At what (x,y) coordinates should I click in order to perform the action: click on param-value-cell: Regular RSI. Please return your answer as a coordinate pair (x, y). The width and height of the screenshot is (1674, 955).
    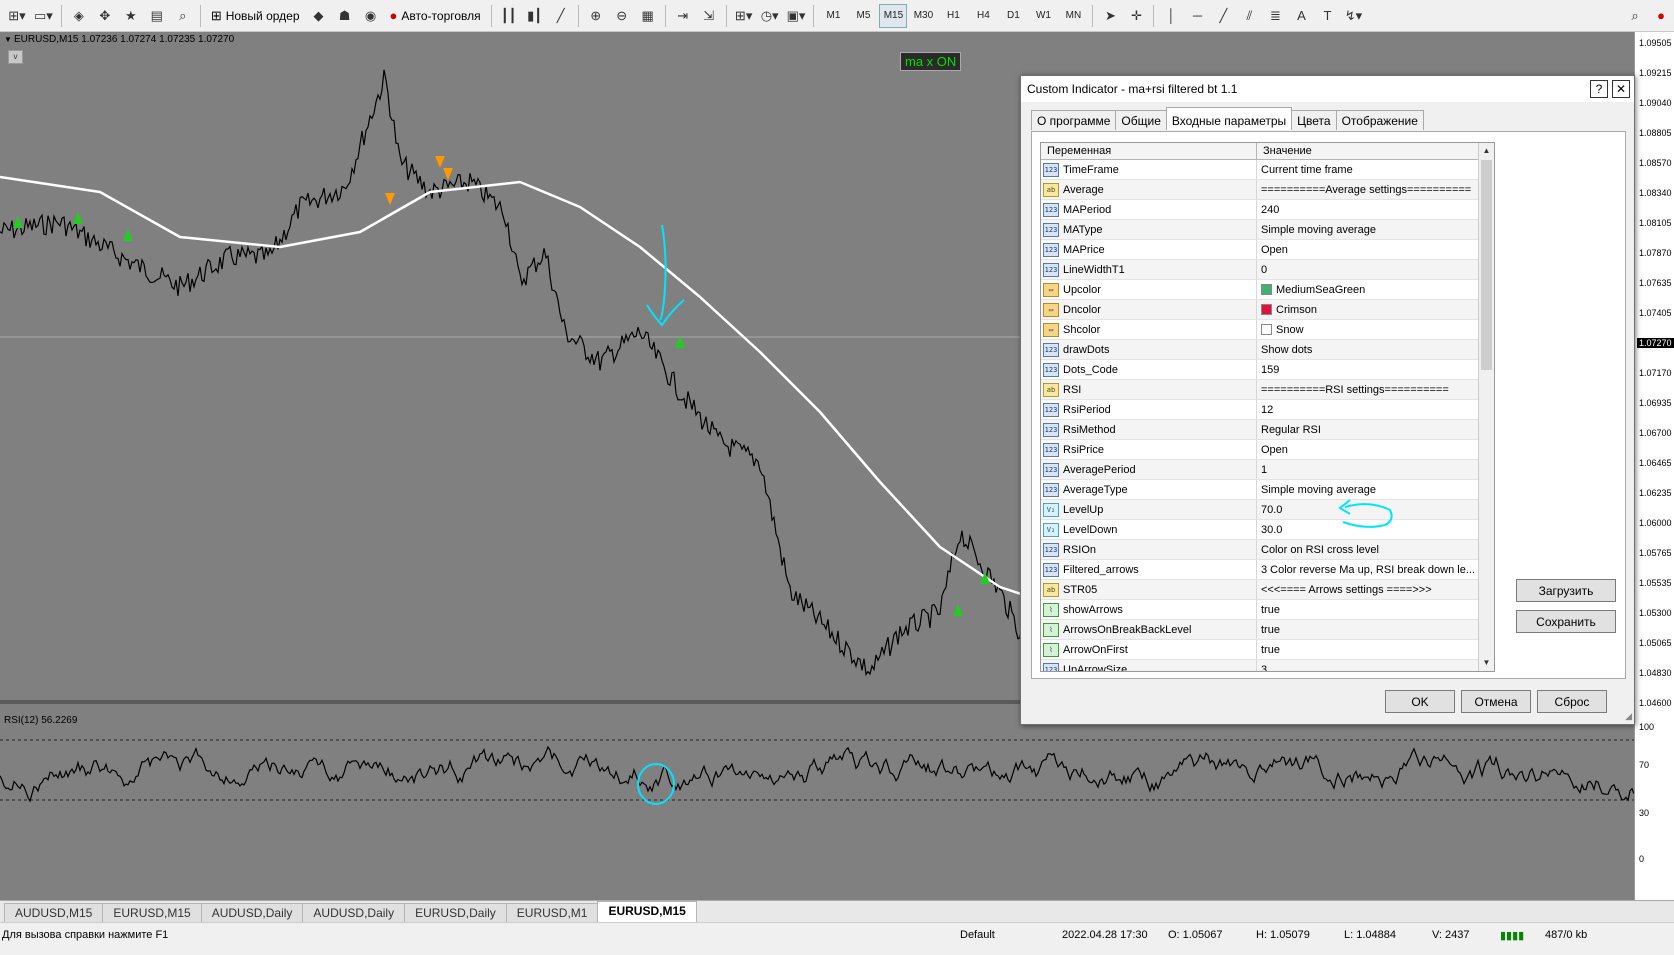
    Looking at the image, I should click on (1366, 429).